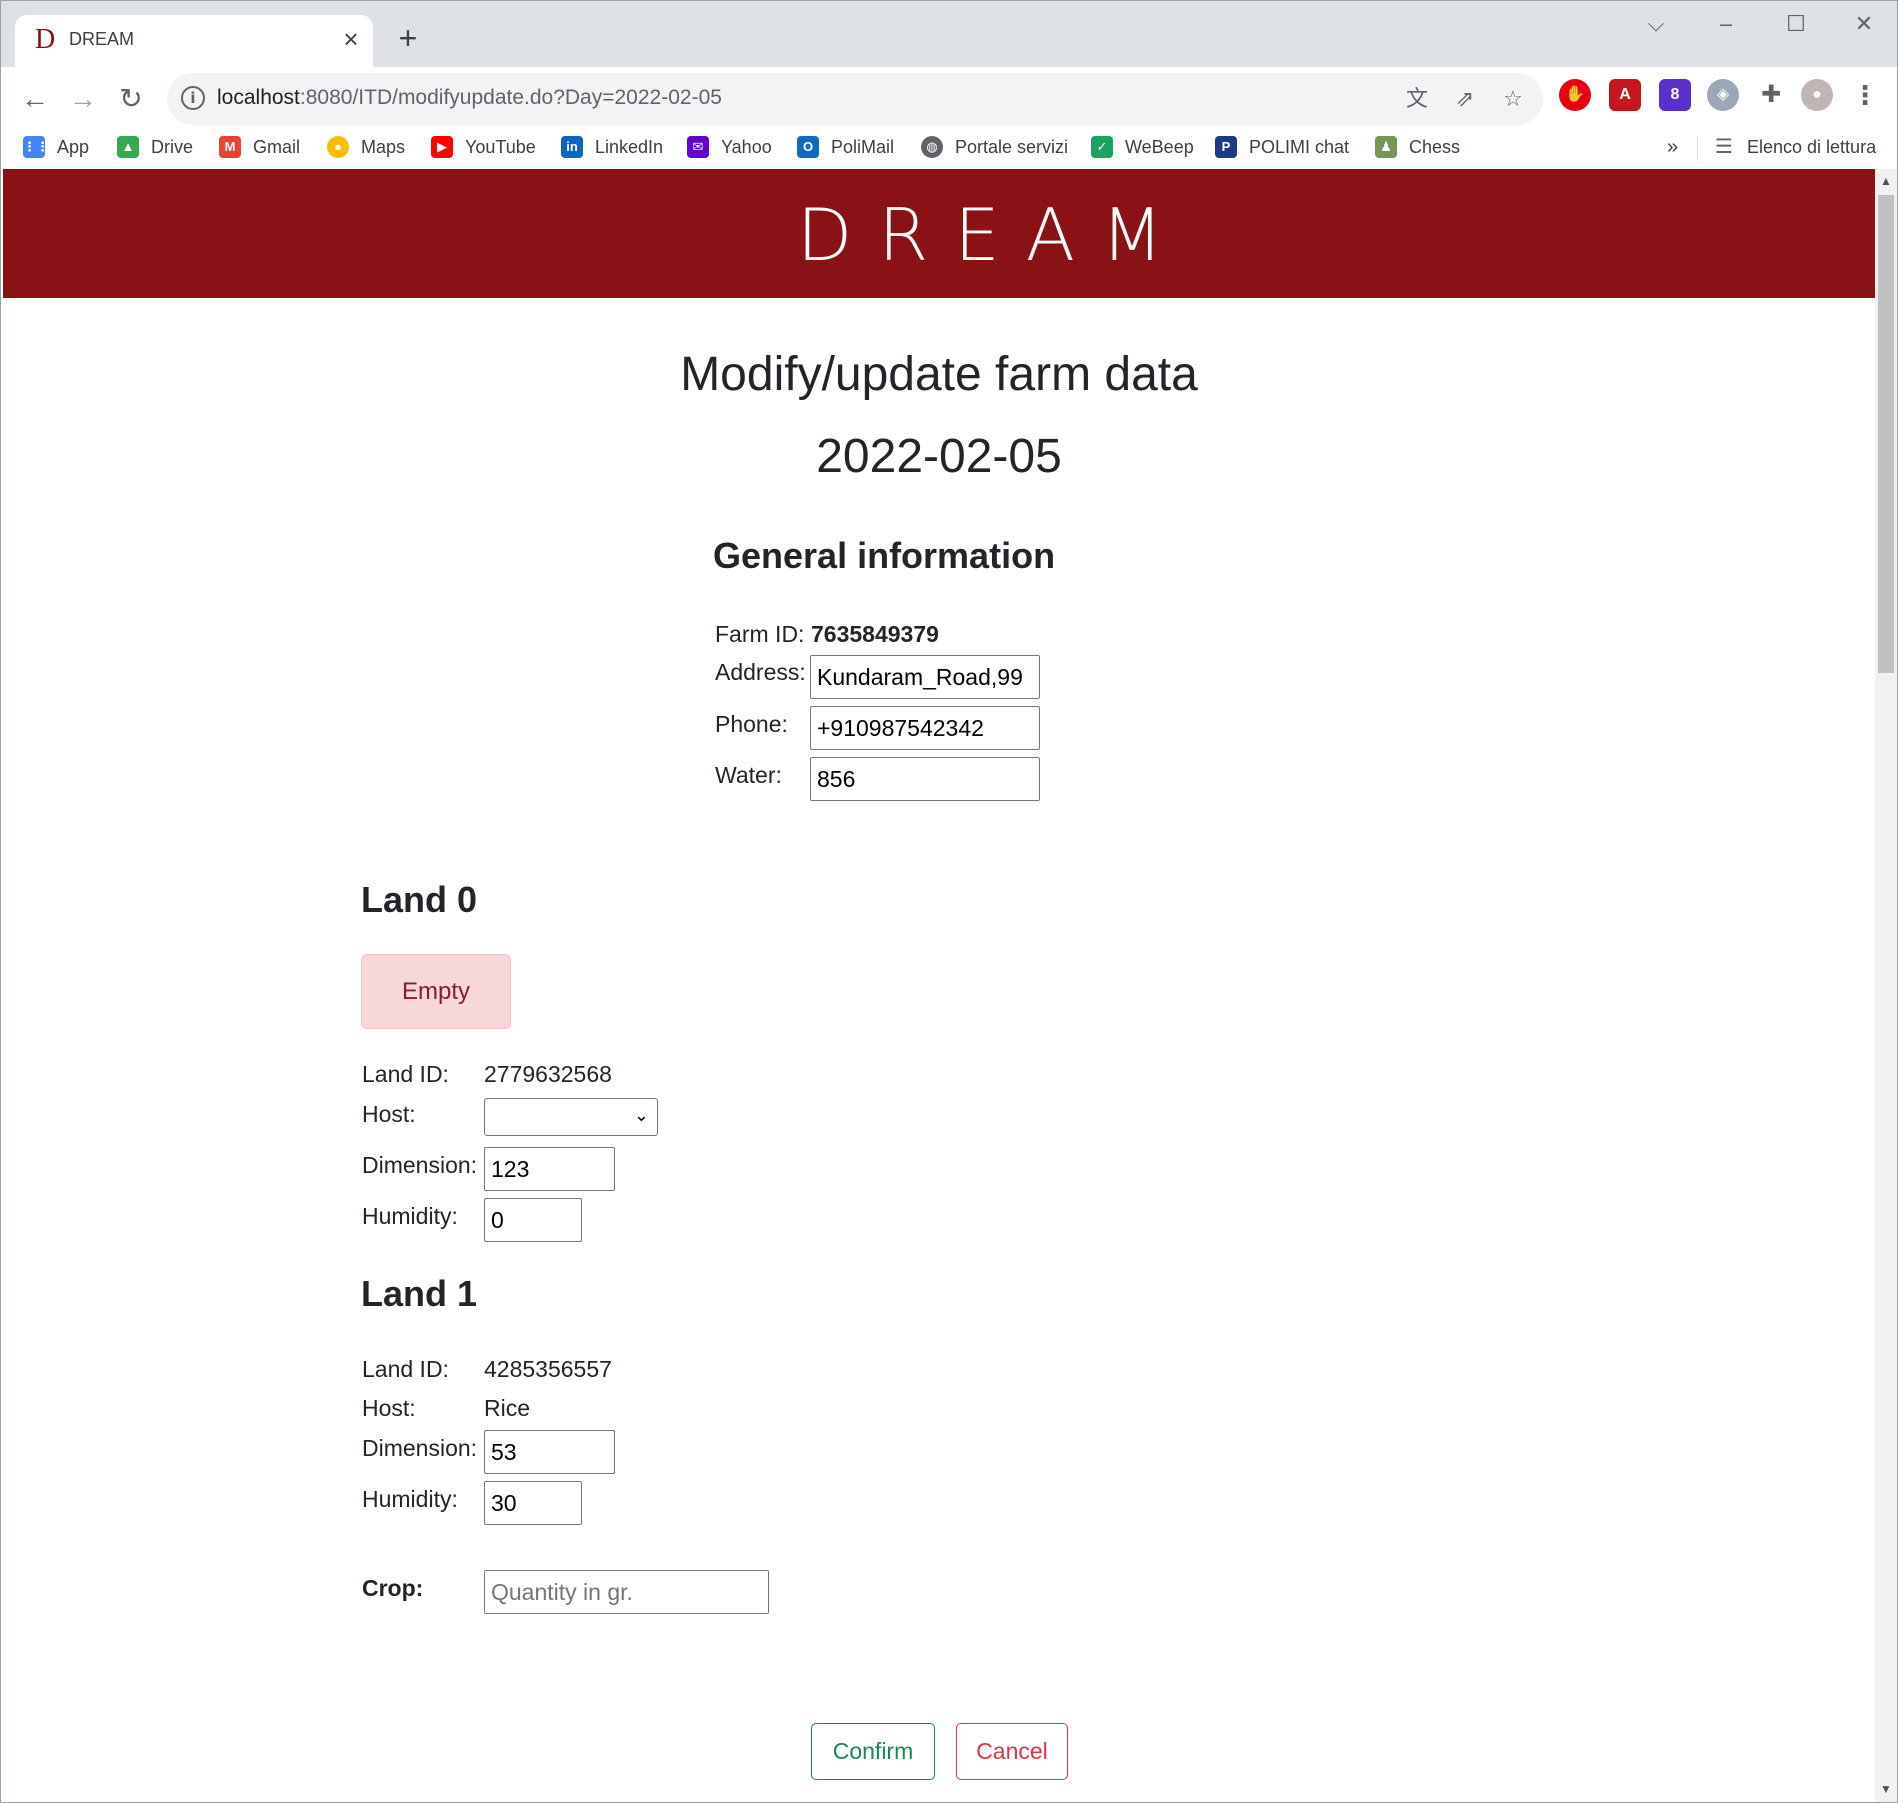 Image resolution: width=1898 pixels, height=1803 pixels. What do you see at coordinates (994, 147) in the screenshot?
I see `bookmark-portale-servizi: ◍ Portale servizi` at bounding box center [994, 147].